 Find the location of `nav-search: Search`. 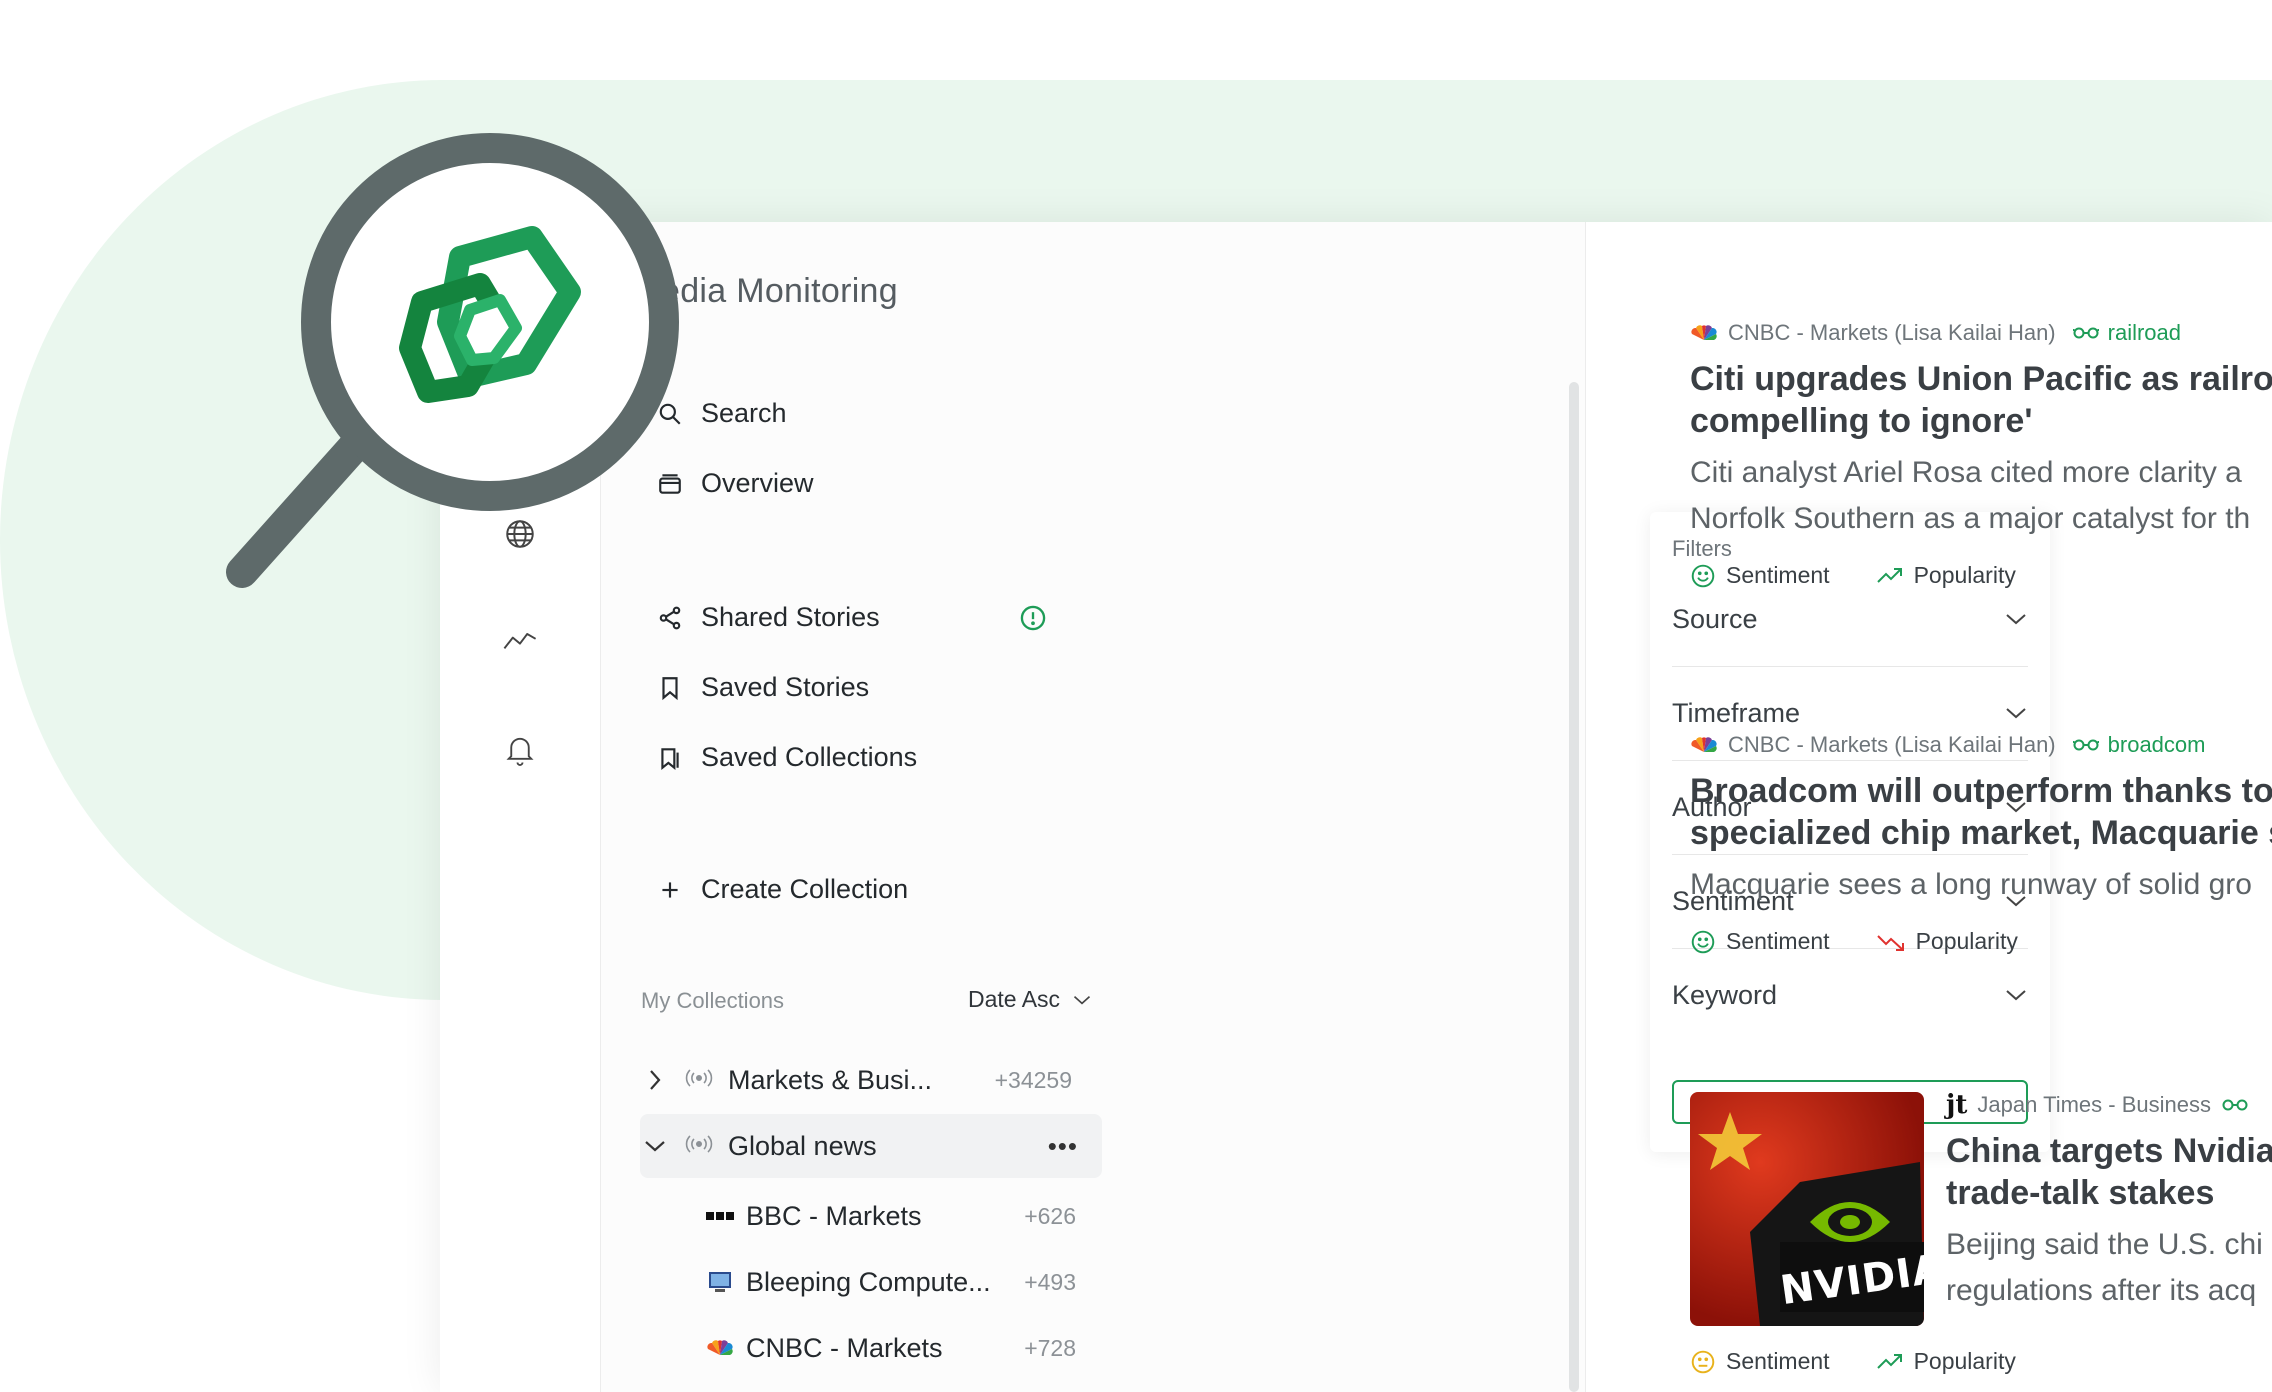

nav-search: Search is located at coordinates (722, 413).